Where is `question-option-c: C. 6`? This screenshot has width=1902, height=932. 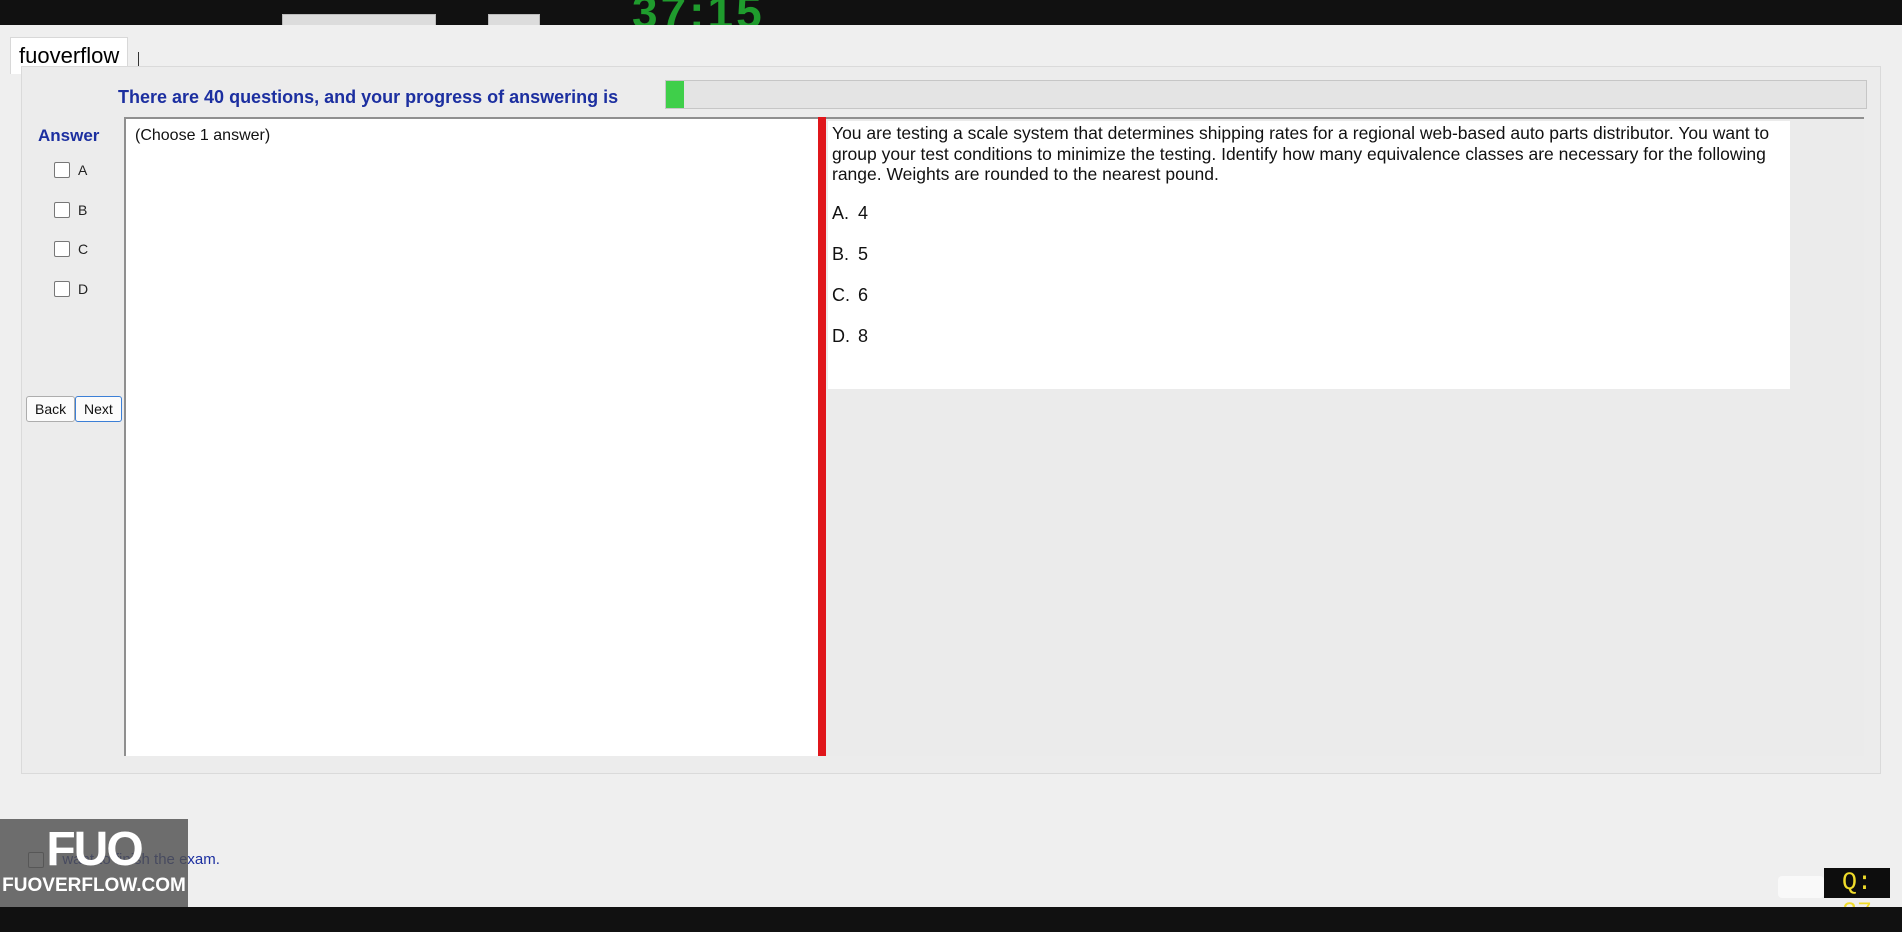
question-option-c: C. 6 is located at coordinates (850, 295).